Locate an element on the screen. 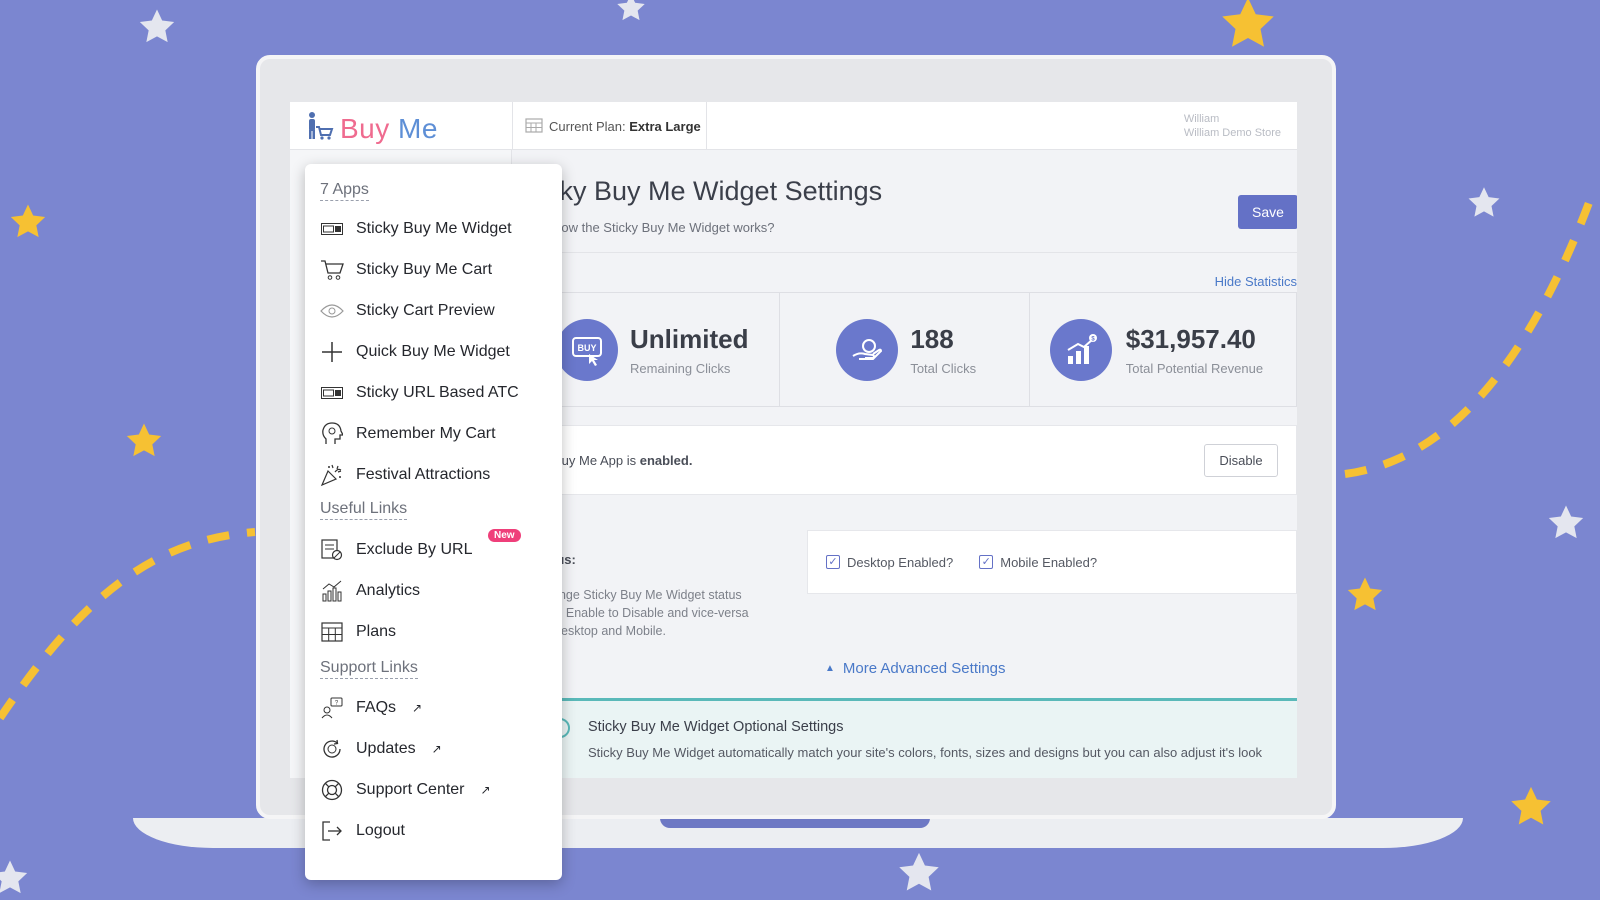 Image resolution: width=1600 pixels, height=900 pixels. buy-icon: BUY is located at coordinates (587, 349).